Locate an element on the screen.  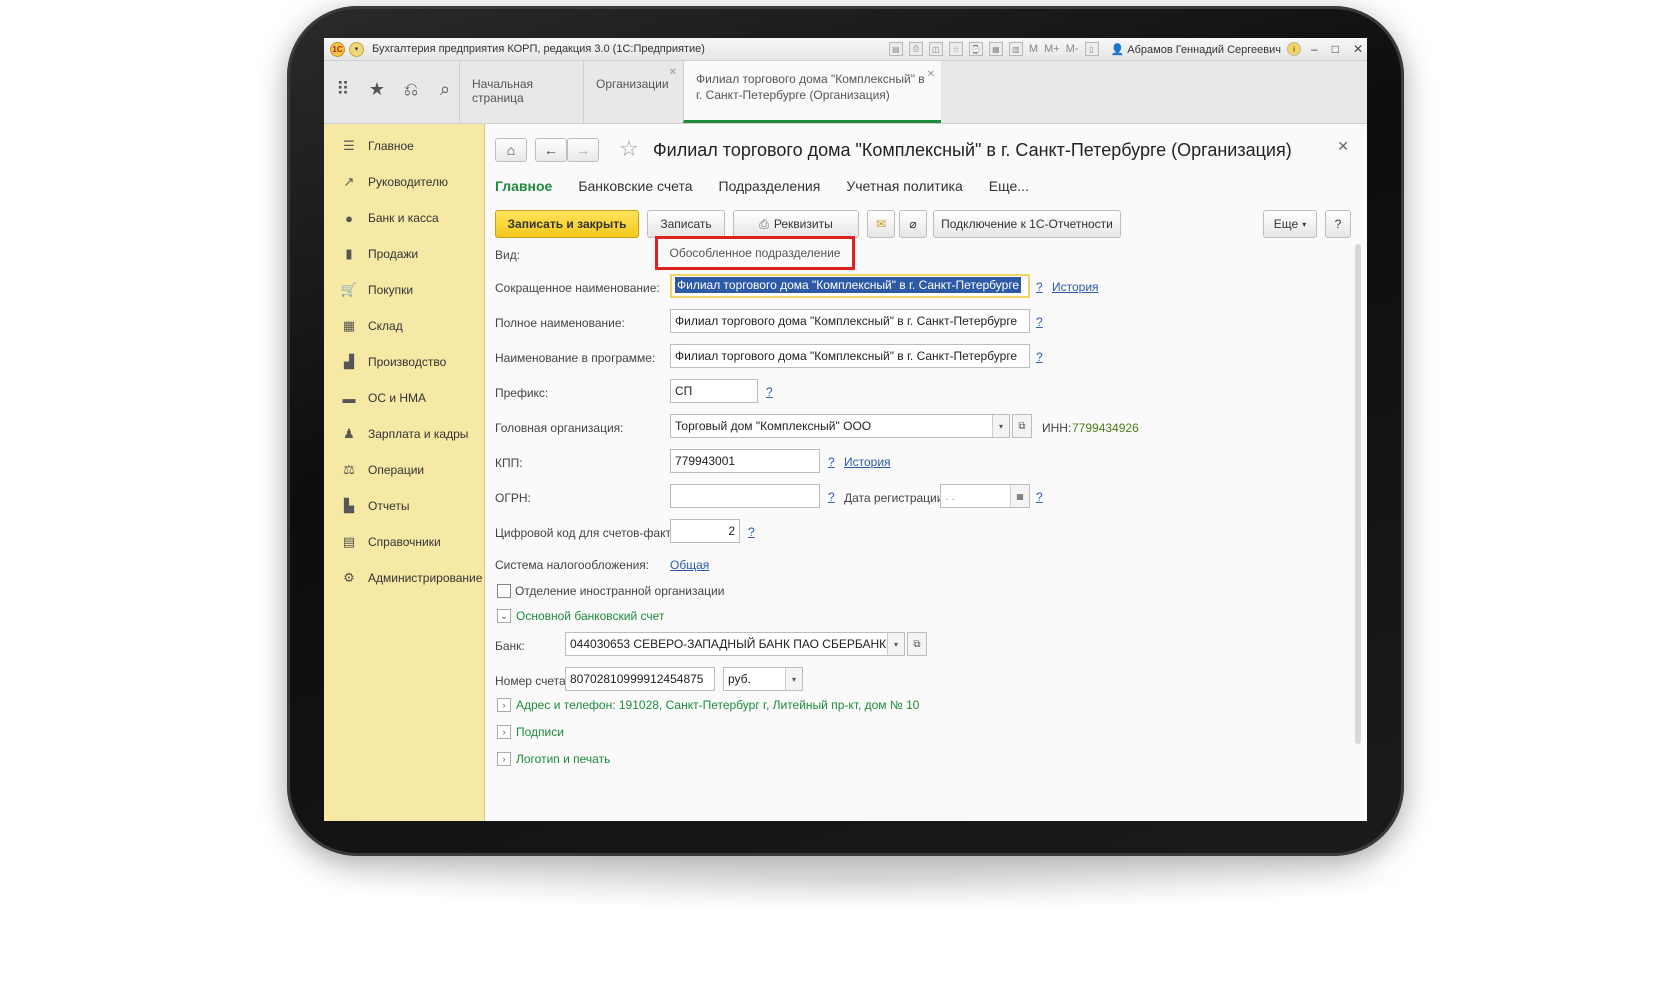
sidebar-item-production: ▟ Производство is located at coordinates (404, 362).